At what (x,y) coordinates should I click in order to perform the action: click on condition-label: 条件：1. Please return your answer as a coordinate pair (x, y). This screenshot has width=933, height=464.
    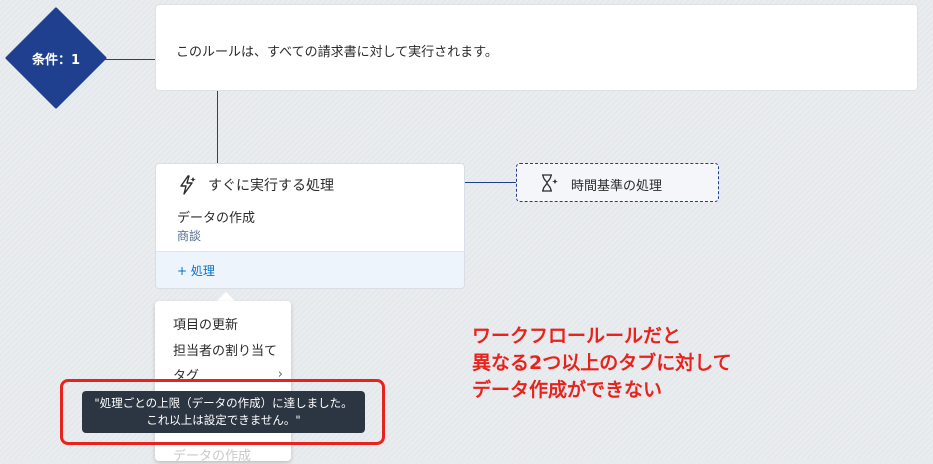
    Looking at the image, I should click on (56, 60).